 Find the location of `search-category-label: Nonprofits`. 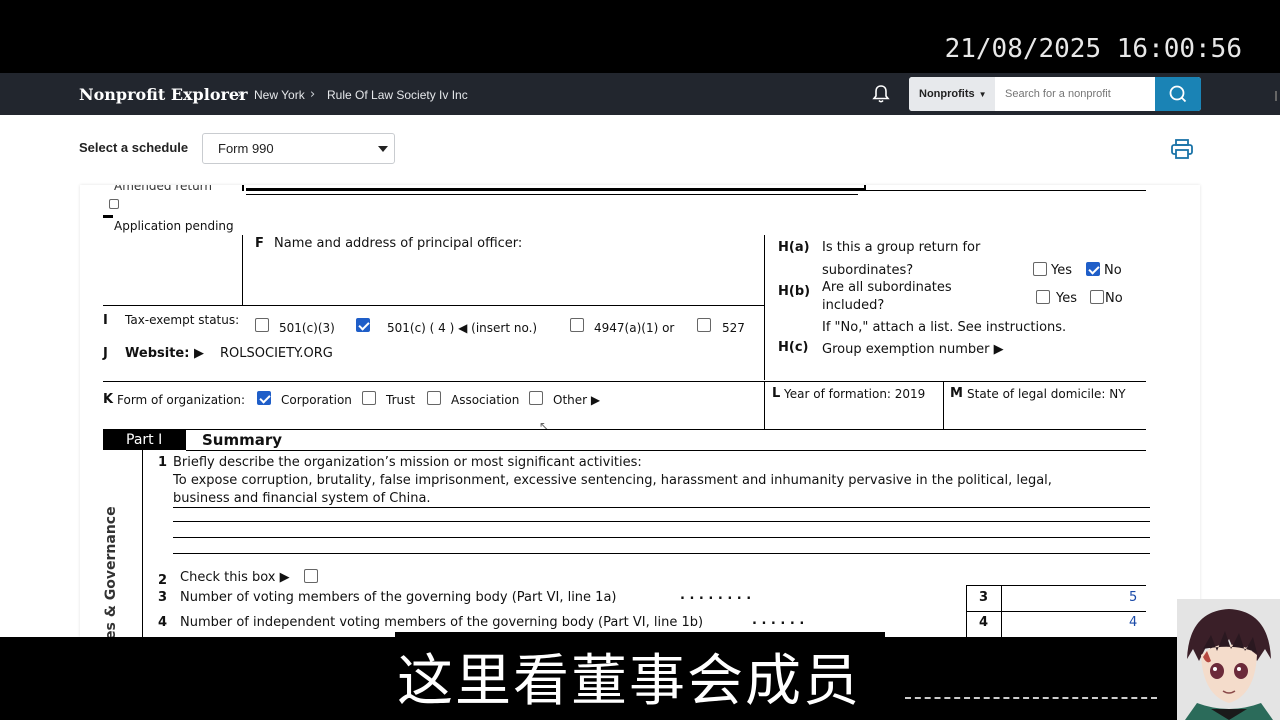

search-category-label: Nonprofits is located at coordinates (947, 94).